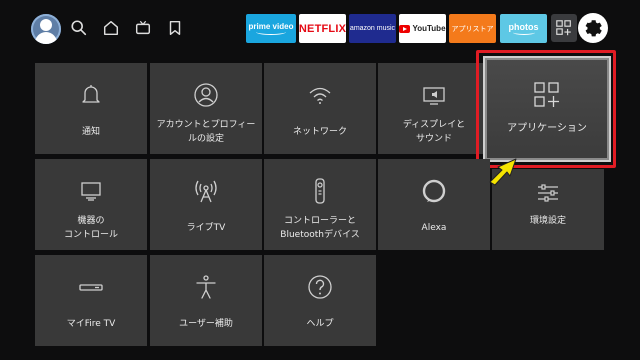  Describe the element at coordinates (547, 95) in the screenshot. I see `applications-grid-icon` at that location.